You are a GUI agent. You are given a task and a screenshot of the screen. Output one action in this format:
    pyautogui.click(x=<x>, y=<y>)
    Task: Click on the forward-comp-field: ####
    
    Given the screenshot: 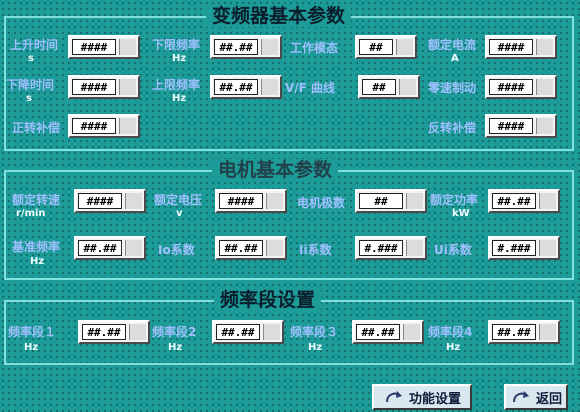 What is the action you would take?
    pyautogui.click(x=104, y=126)
    